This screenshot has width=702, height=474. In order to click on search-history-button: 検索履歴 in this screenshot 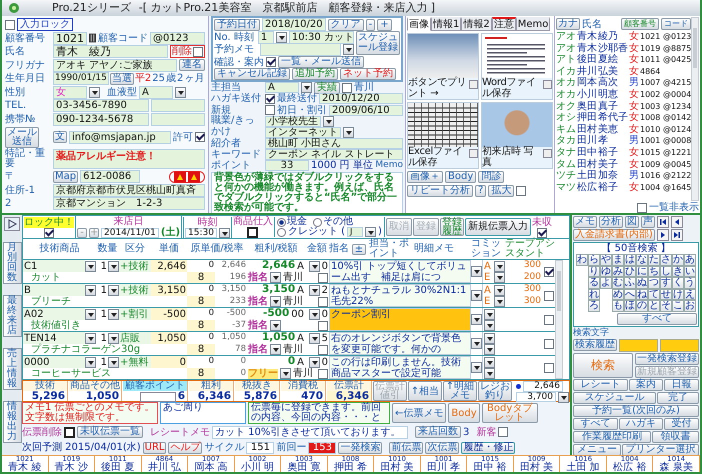, I will do `click(595, 345)`.